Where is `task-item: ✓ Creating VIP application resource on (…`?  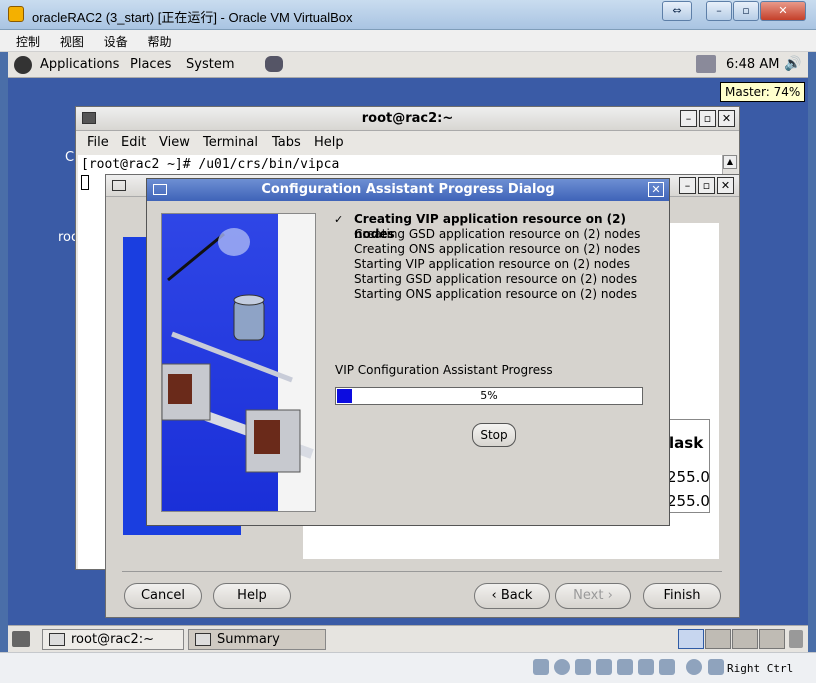
task-item: ✓ Creating VIP application resource on (… is located at coordinates (501, 226).